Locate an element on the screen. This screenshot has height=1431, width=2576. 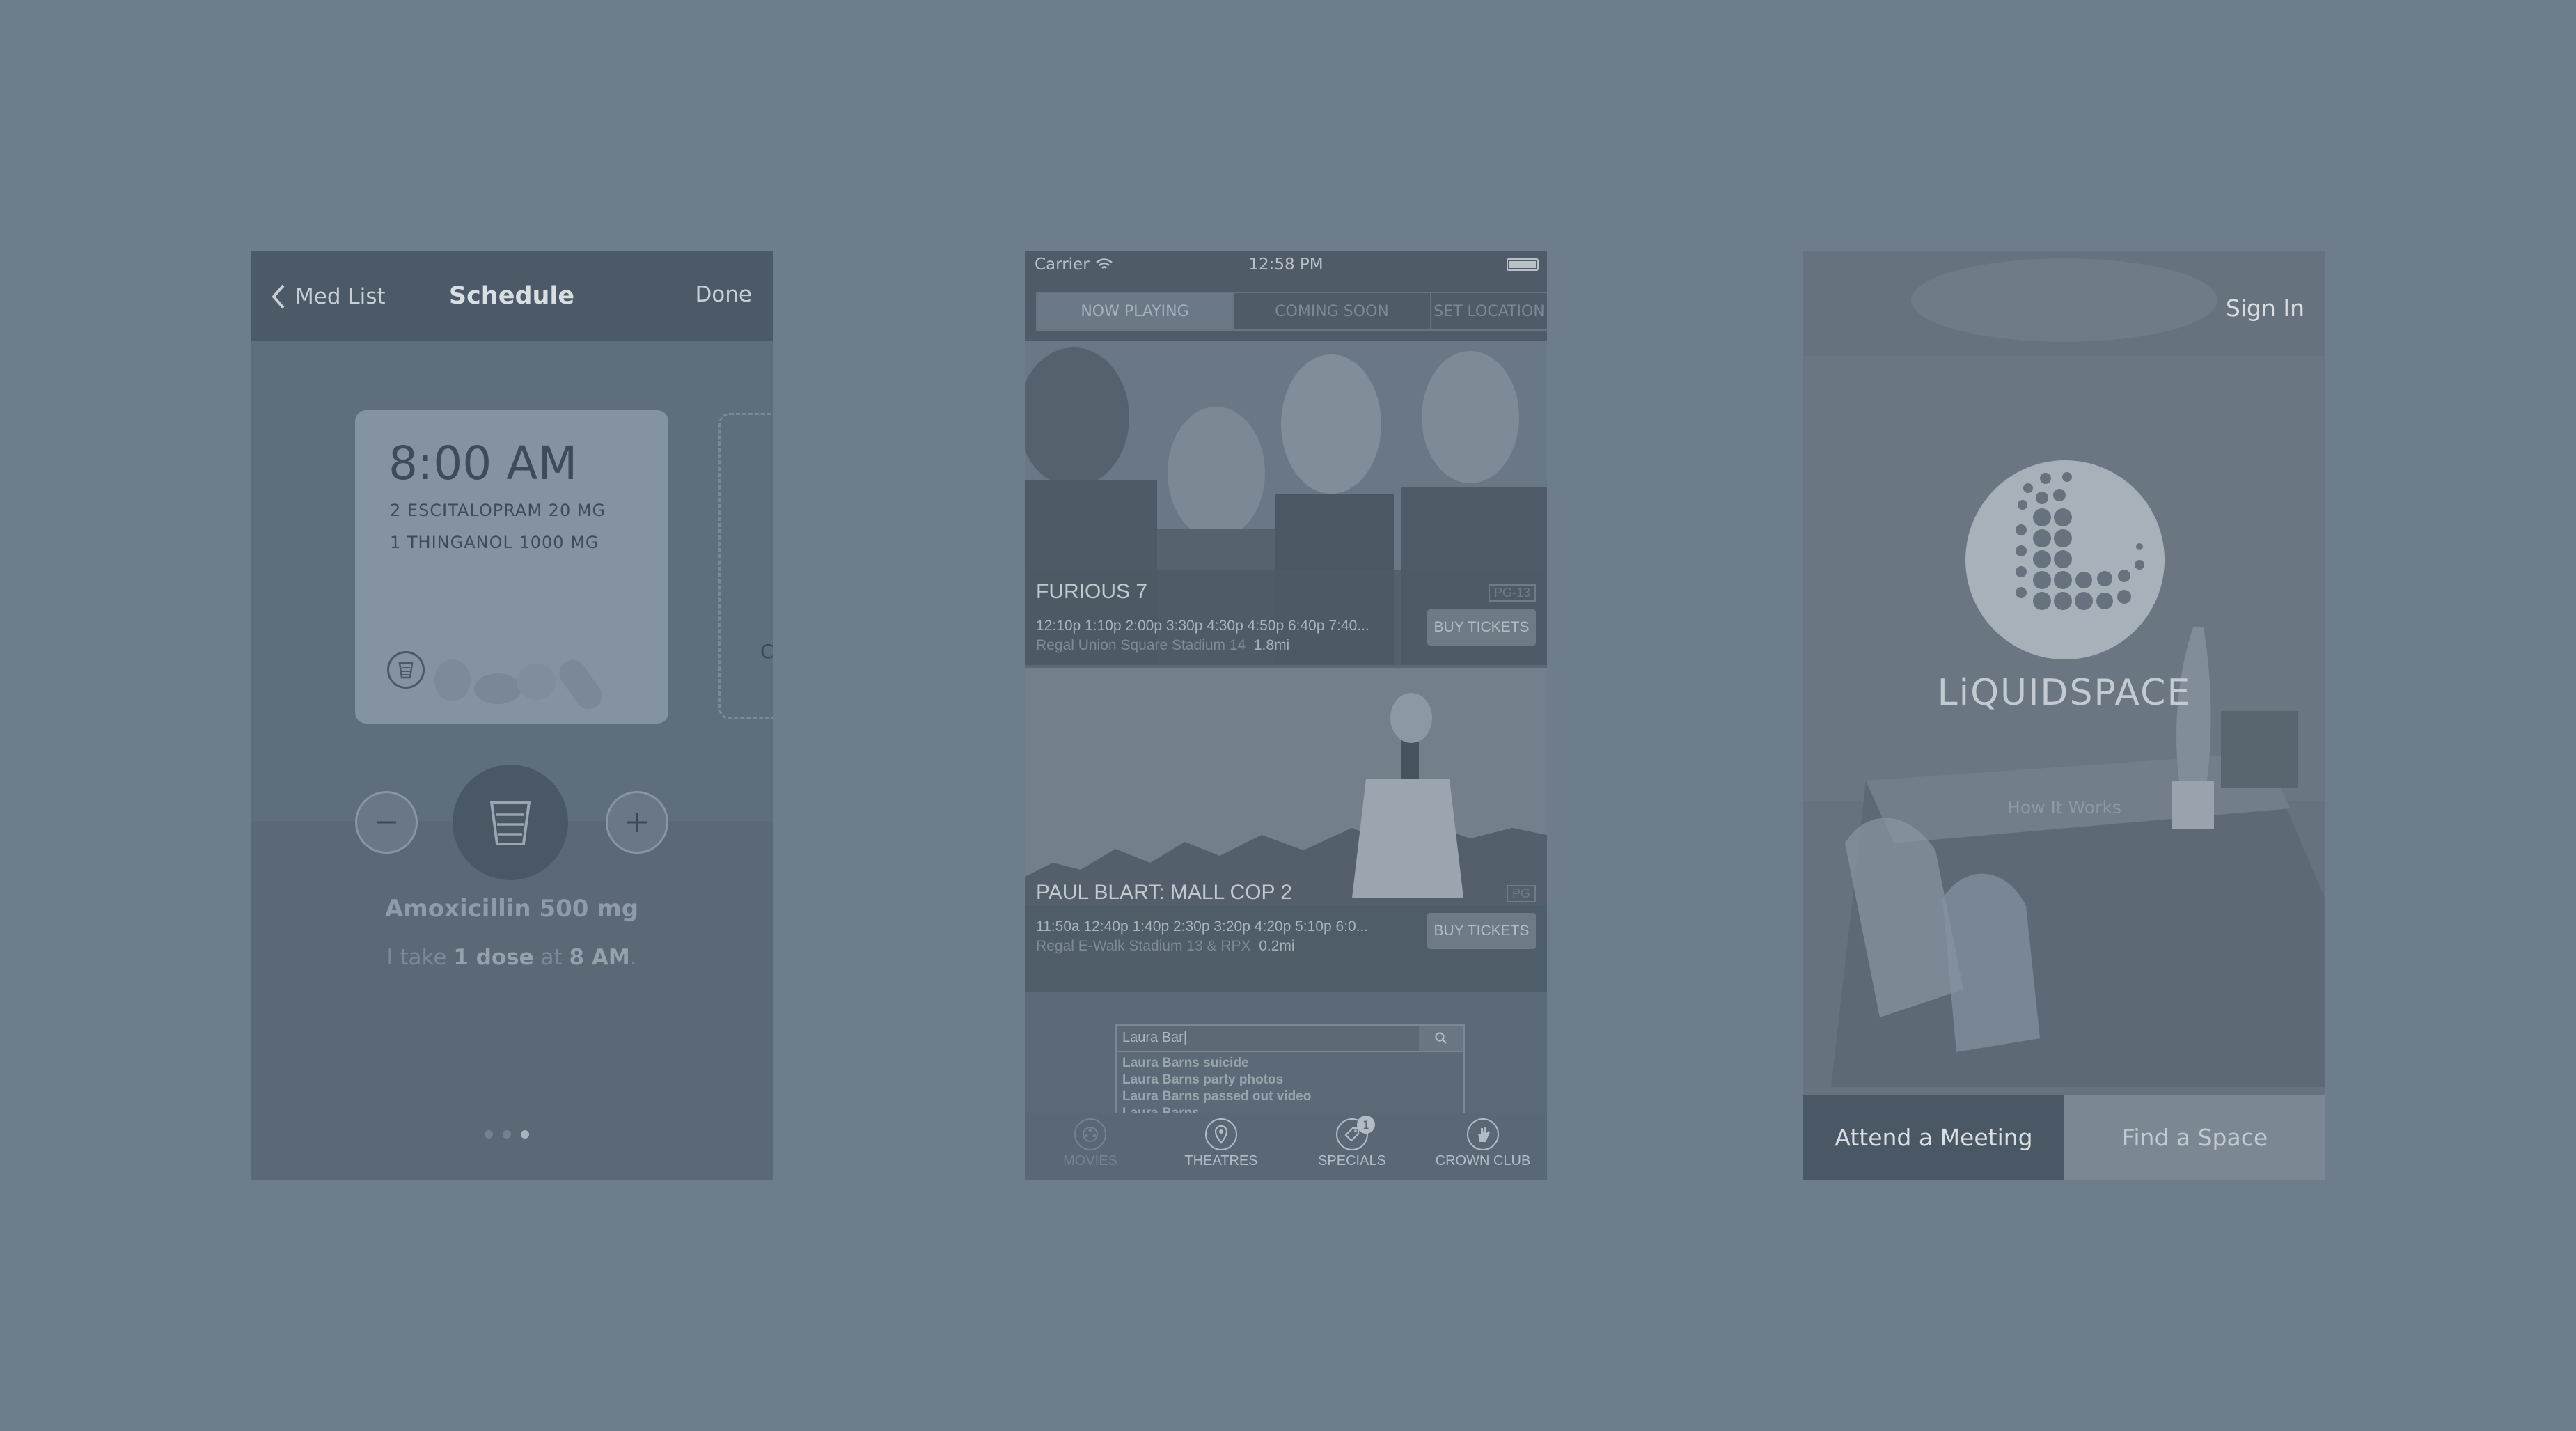
status-bar: Carrier 12:58 PM is located at coordinates (1286, 265).